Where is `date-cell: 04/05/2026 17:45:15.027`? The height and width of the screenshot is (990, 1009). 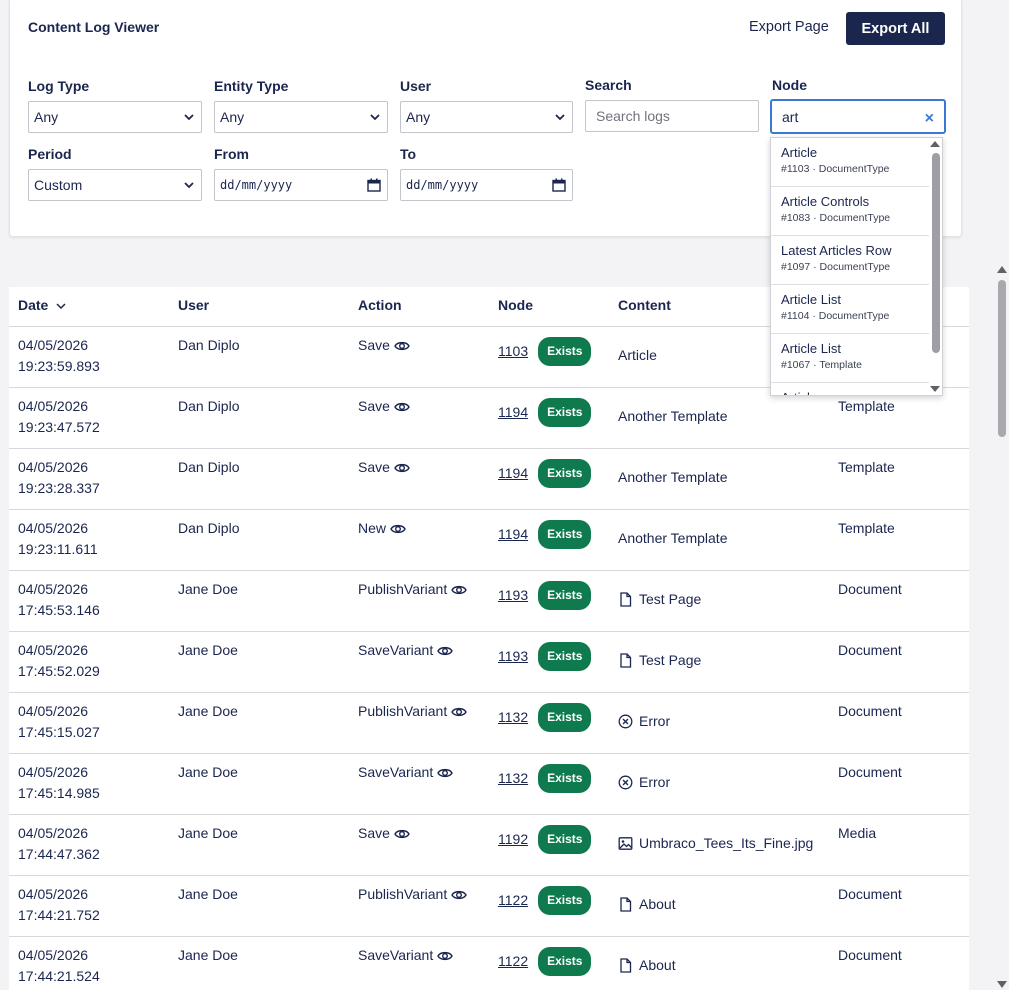
date-cell: 04/05/2026 17:45:15.027 is located at coordinates (59, 722).